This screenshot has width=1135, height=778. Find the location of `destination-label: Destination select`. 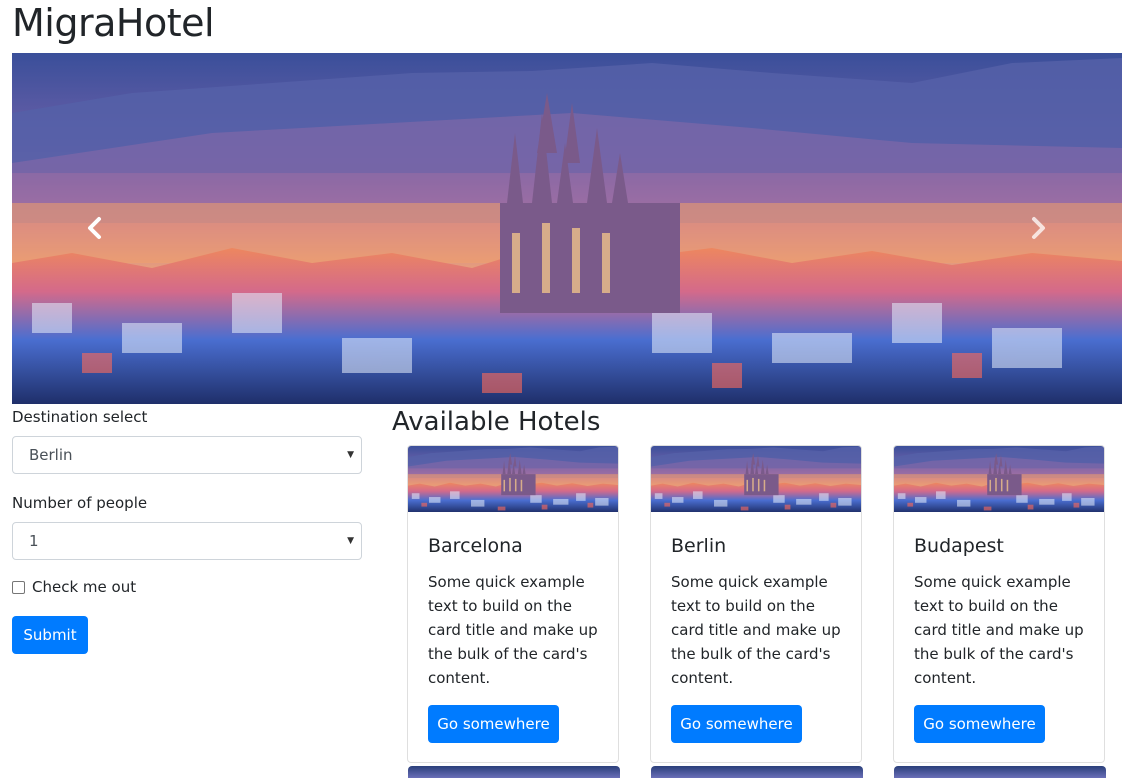

destination-label: Destination select is located at coordinates (80, 417).